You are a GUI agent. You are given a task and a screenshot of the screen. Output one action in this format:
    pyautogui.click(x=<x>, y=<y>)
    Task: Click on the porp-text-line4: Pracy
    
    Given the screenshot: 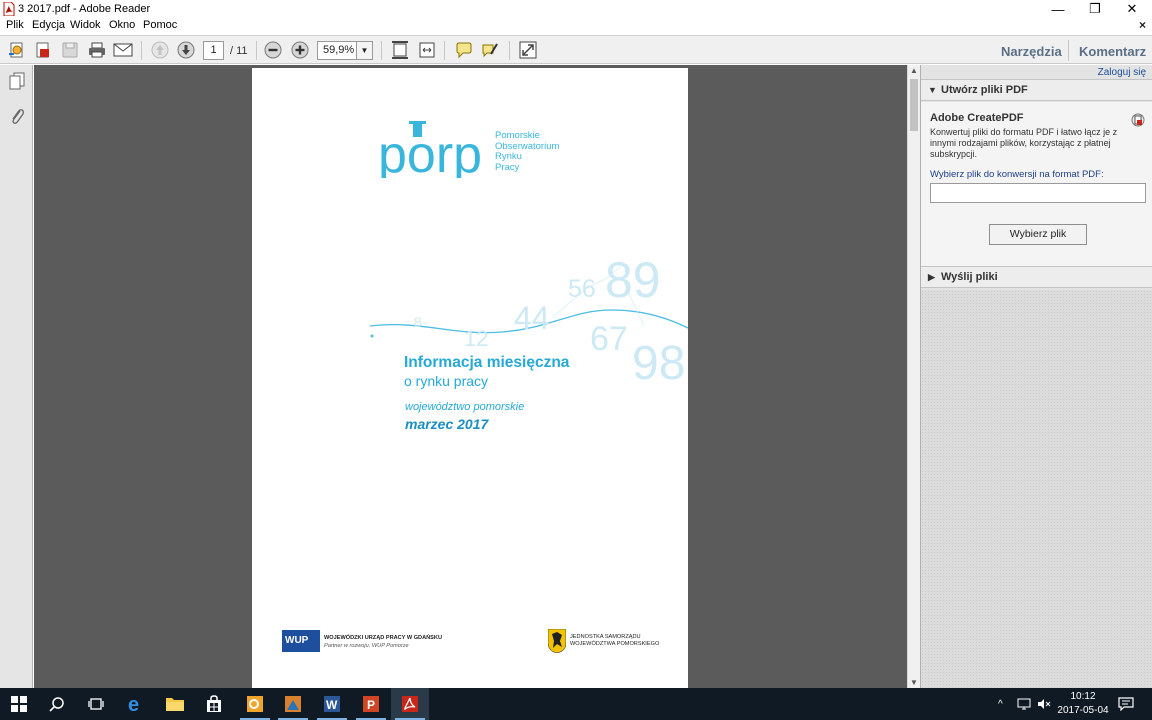 What is the action you would take?
    pyautogui.click(x=507, y=167)
    